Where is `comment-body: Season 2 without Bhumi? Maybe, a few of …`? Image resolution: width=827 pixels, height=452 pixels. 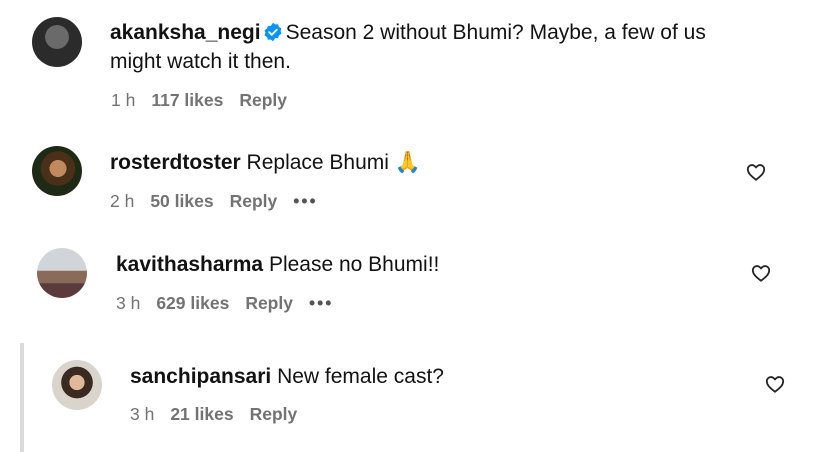 comment-body: Season 2 without Bhumi? Maybe, a few of … is located at coordinates (495, 32).